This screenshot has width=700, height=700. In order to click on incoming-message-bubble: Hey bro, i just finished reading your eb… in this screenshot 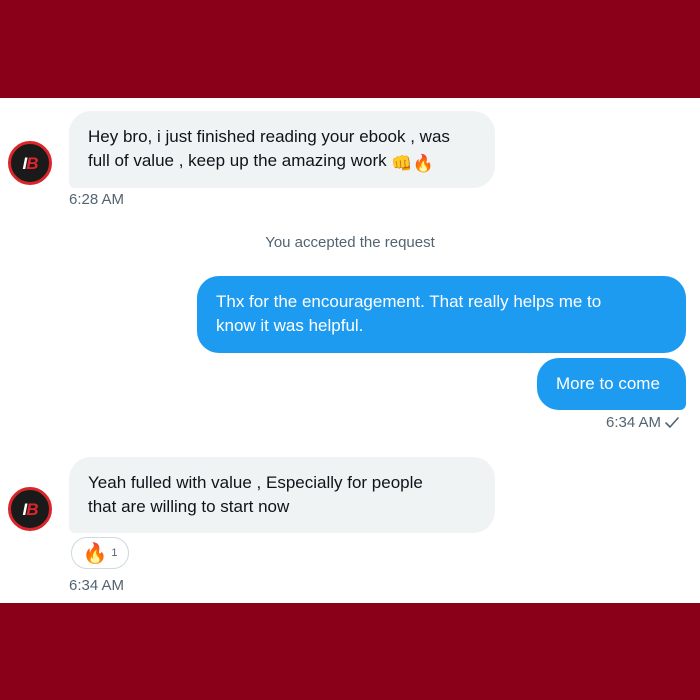, I will do `click(282, 149)`.